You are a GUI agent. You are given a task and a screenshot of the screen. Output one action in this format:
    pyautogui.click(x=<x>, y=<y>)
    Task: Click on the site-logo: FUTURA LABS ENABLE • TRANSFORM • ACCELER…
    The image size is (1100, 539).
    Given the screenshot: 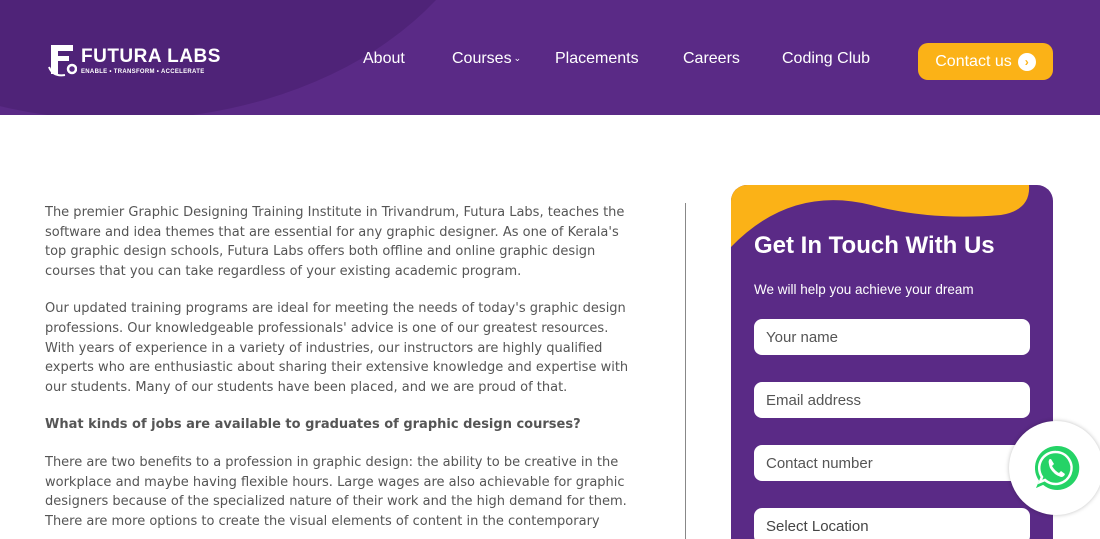 What is the action you would take?
    pyautogui.click(x=134, y=59)
    